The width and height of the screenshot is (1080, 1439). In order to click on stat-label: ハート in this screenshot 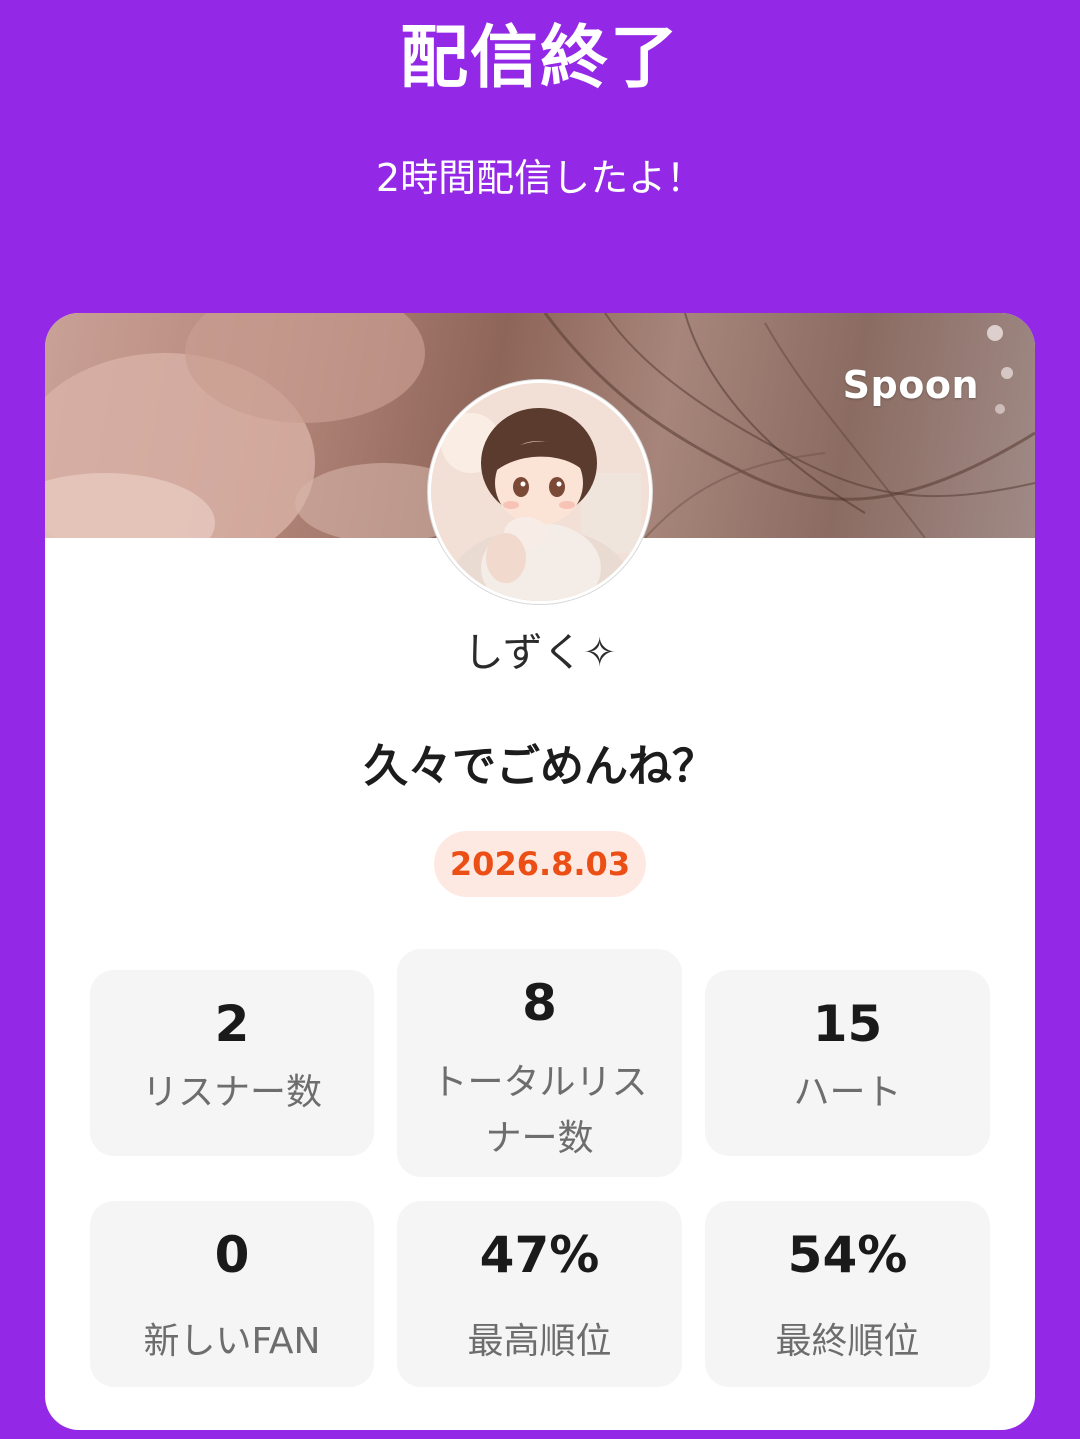, I will do `click(847, 1092)`.